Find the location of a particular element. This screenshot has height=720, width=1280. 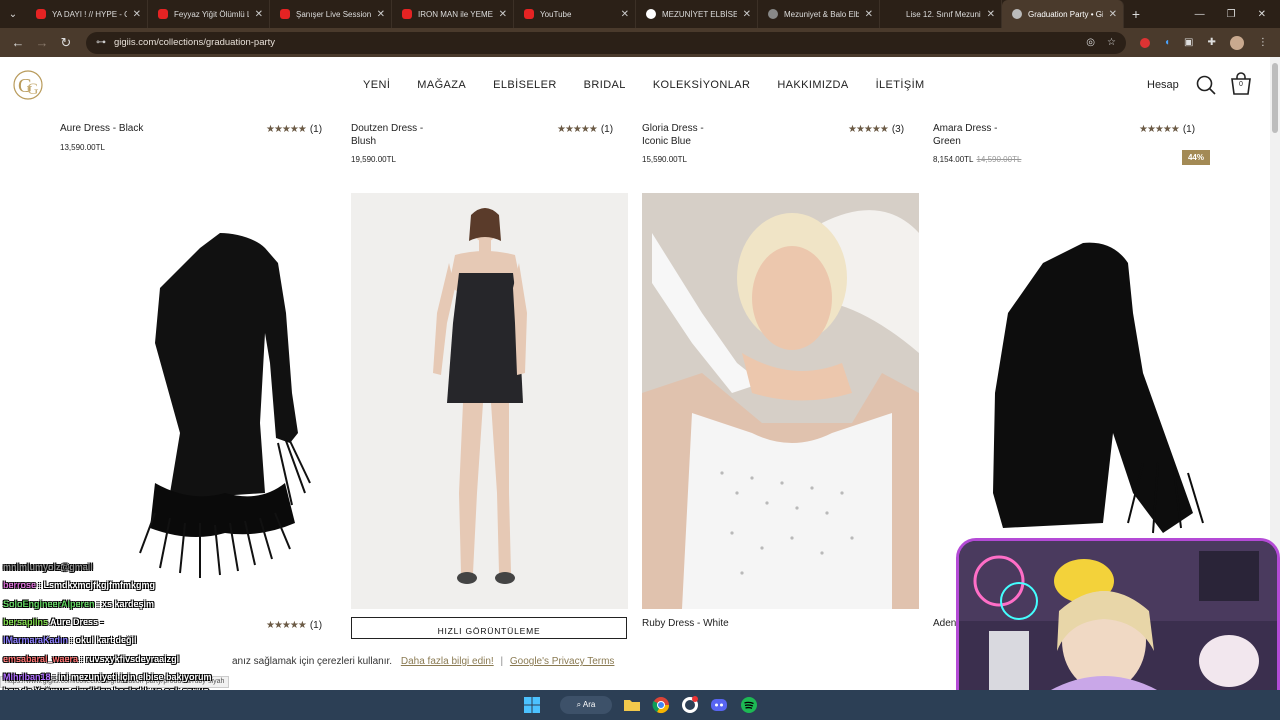

extensions-puzzle-icon: ✚ is located at coordinates (1212, 42).